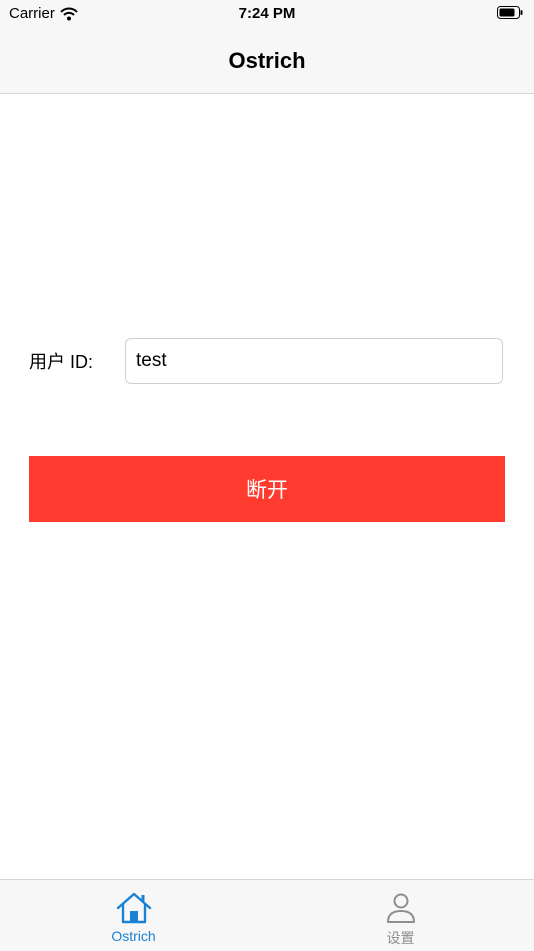 The height and width of the screenshot is (951, 534). I want to click on status-time: 7:24 PM, so click(267, 13).